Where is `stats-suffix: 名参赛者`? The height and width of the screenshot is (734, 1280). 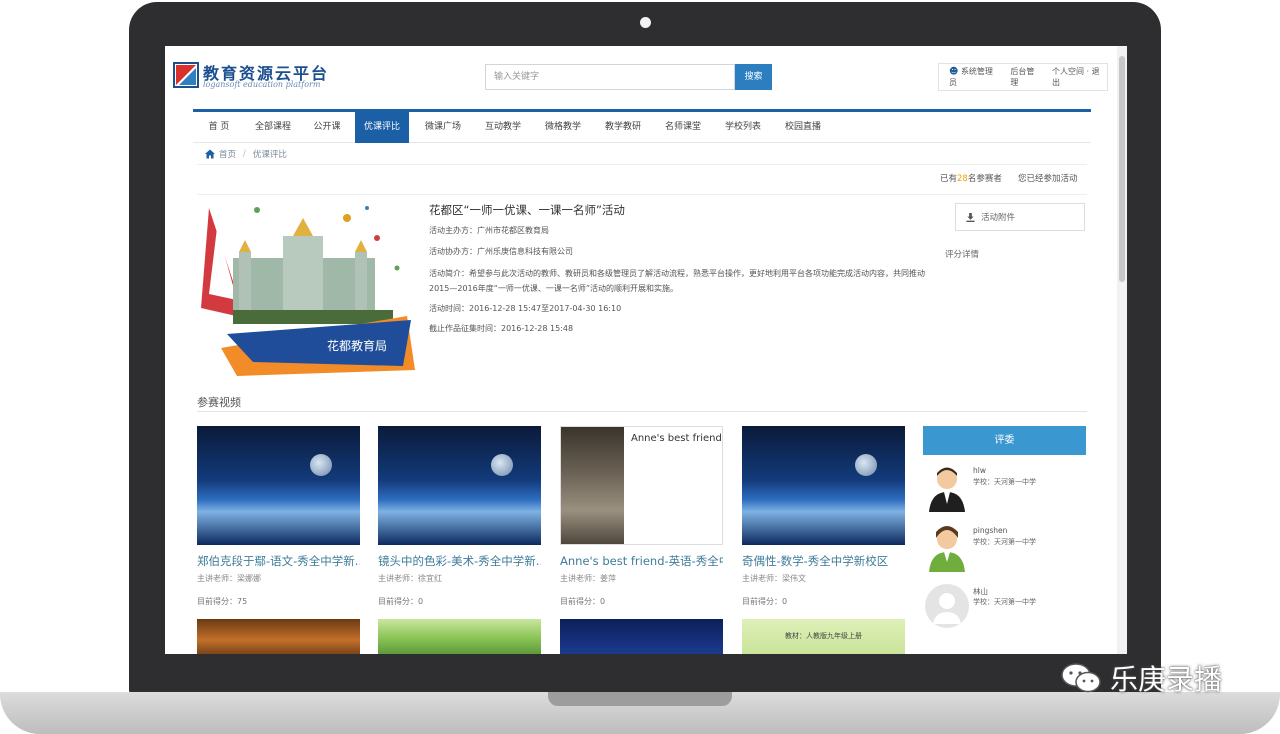 stats-suffix: 名参赛者 is located at coordinates (984, 179).